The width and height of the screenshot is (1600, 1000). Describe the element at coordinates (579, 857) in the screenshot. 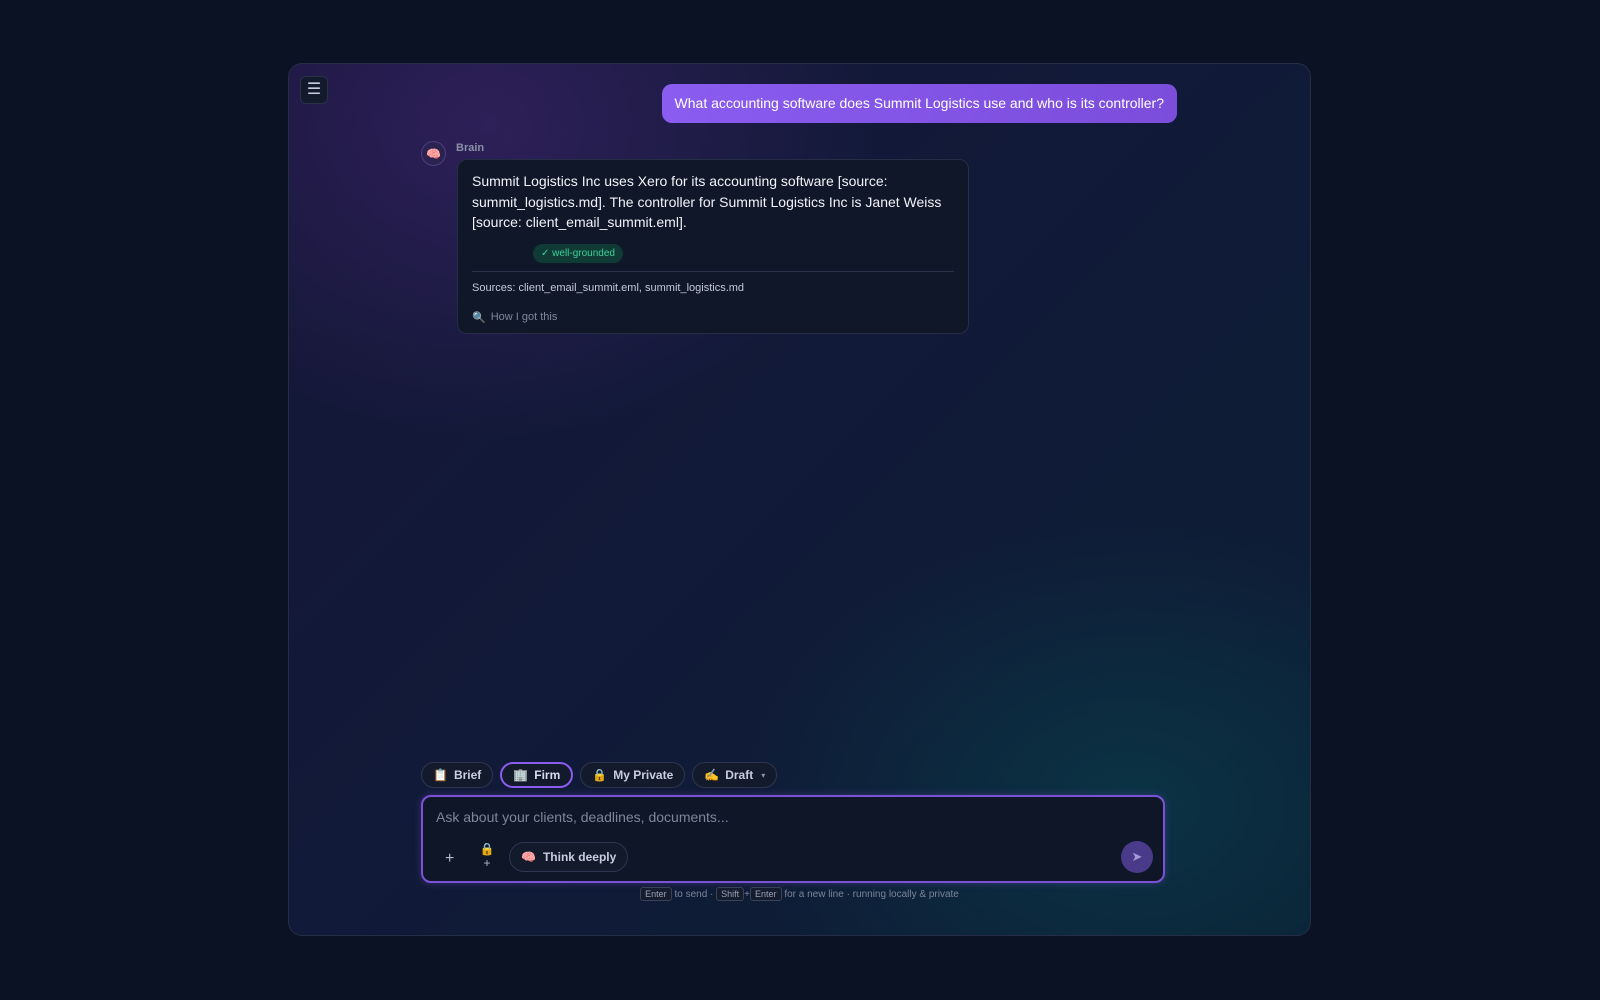

I see `think-deeply-label: Think deeply` at that location.